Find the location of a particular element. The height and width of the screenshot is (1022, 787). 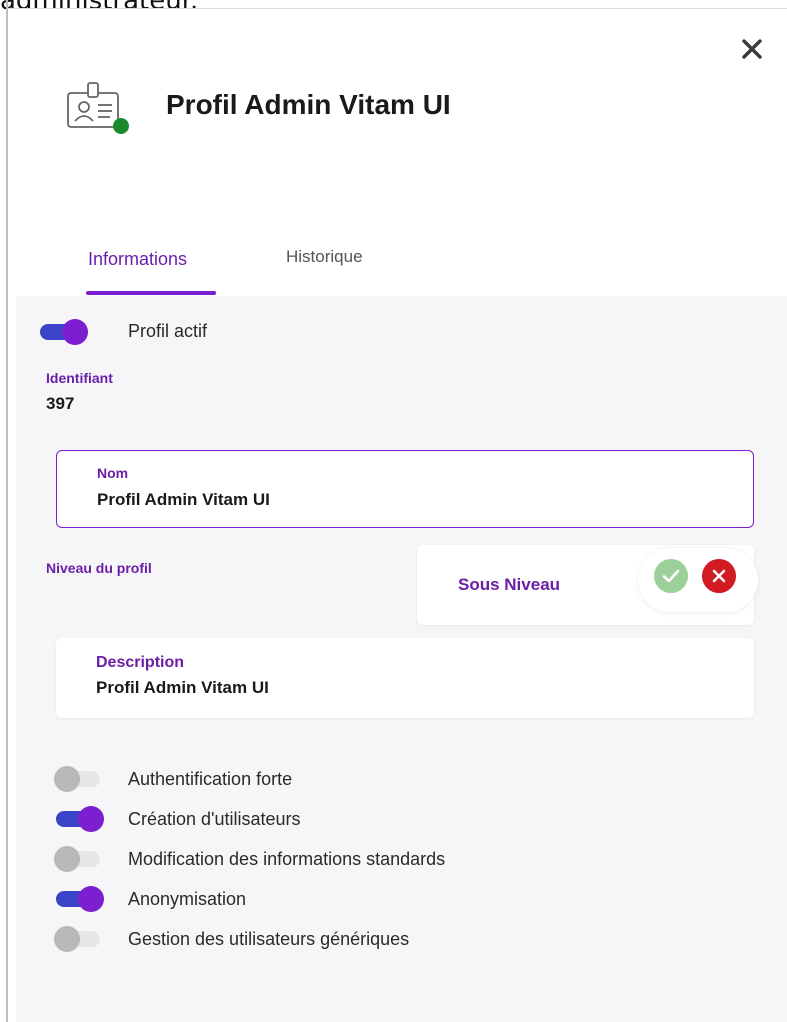

strong-auth-toggle is located at coordinates (79, 779).